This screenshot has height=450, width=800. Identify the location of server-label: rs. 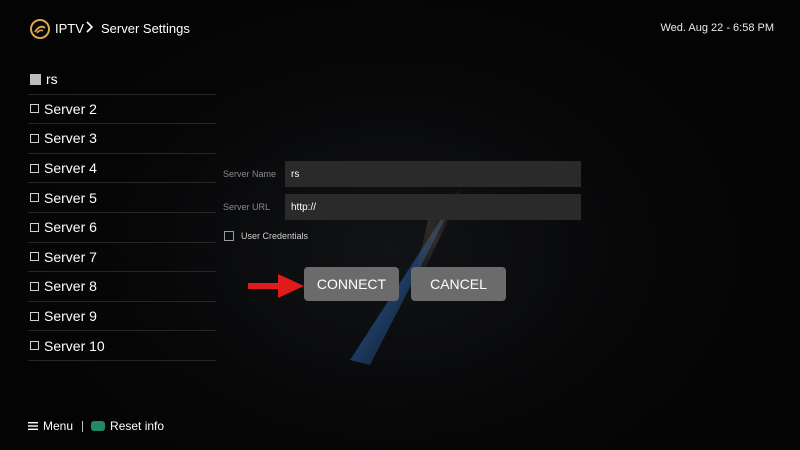
(52, 79).